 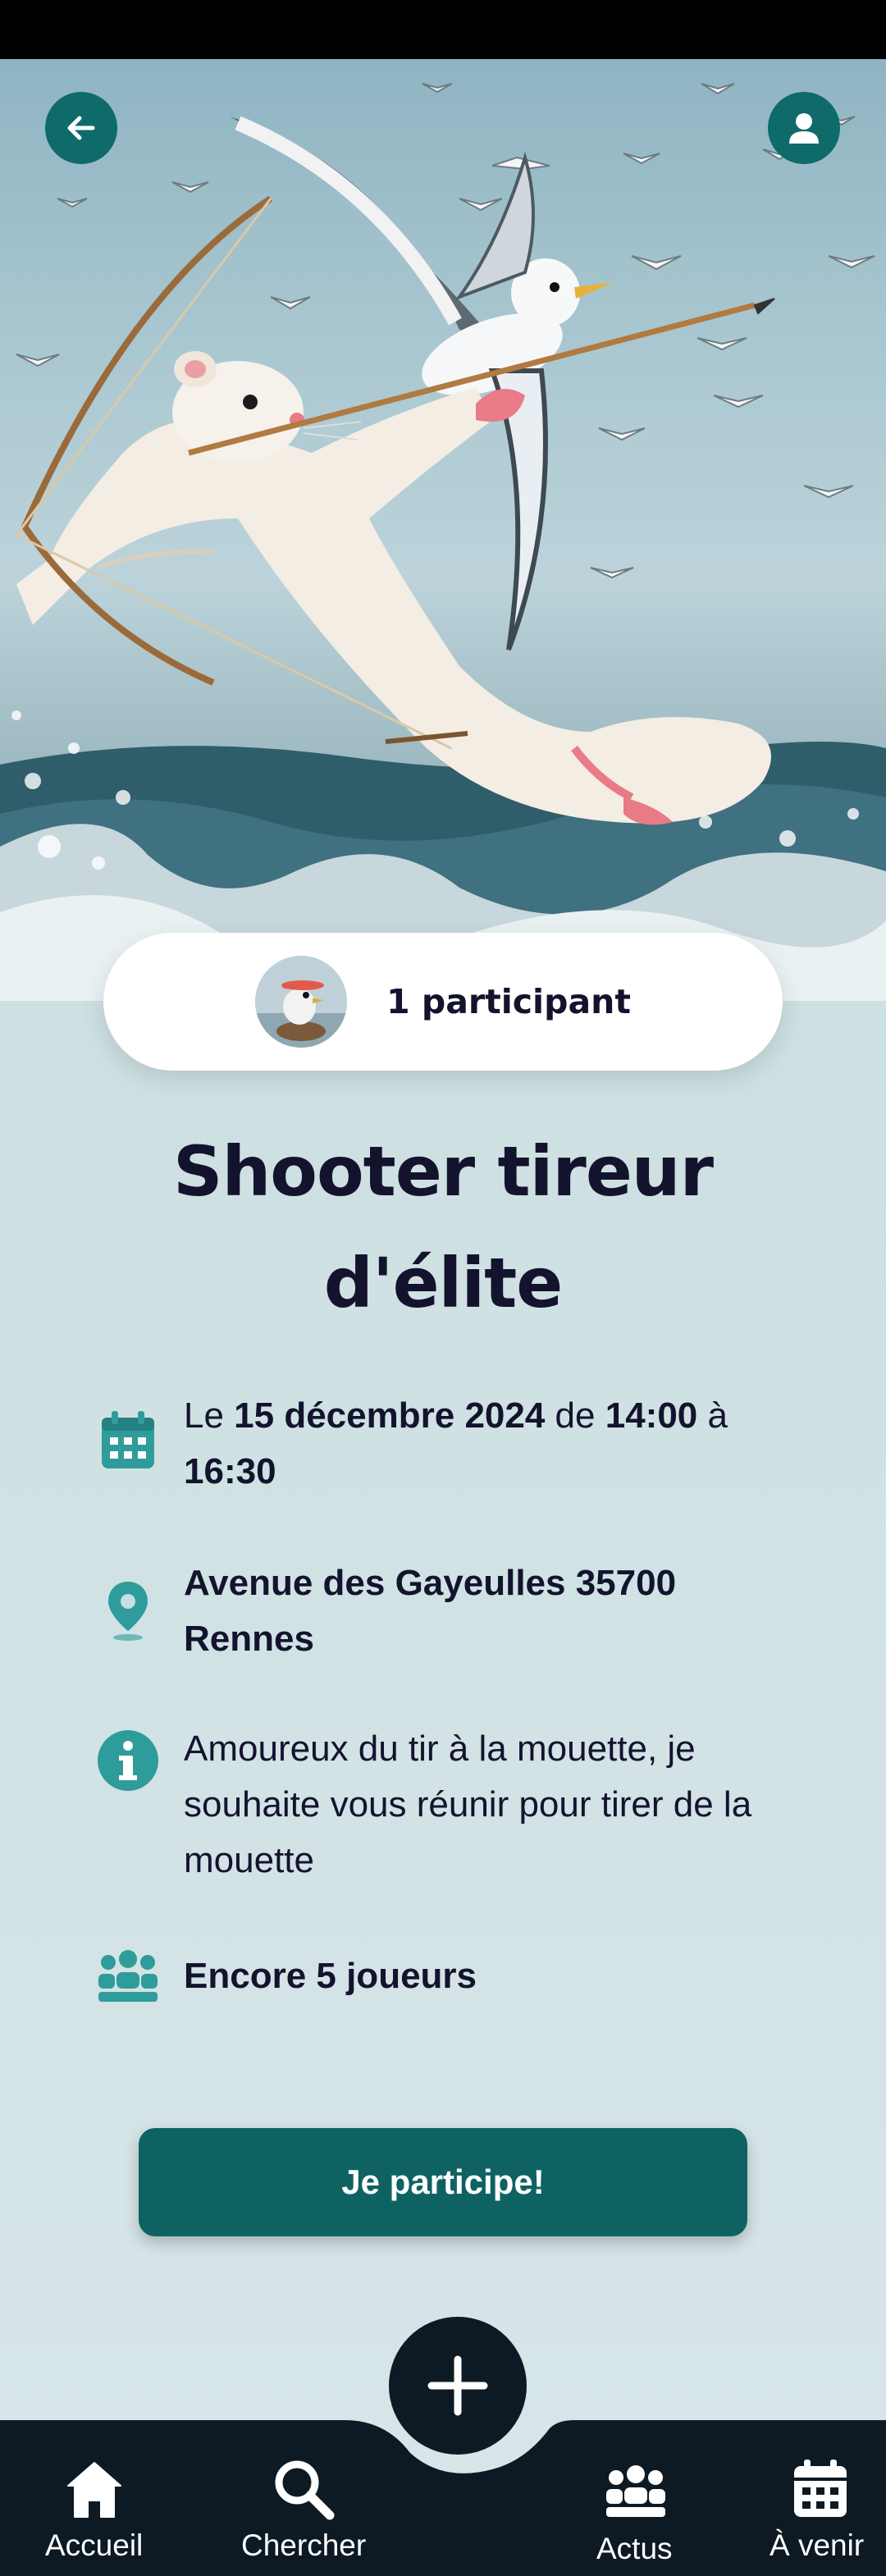 What do you see at coordinates (331, 1976) in the screenshot?
I see `event-spots-text: Encore 5 joueurs` at bounding box center [331, 1976].